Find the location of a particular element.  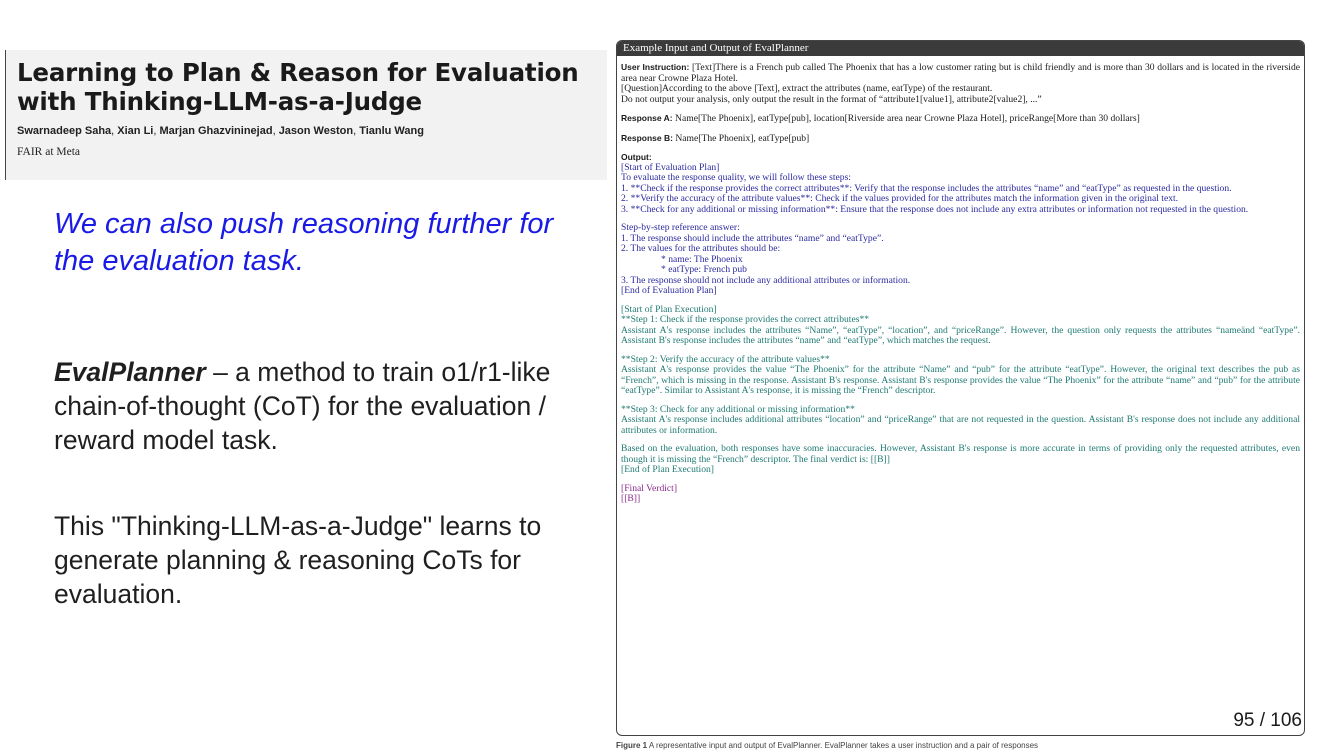

author: Swarnadeep Saha is located at coordinates (64, 131).